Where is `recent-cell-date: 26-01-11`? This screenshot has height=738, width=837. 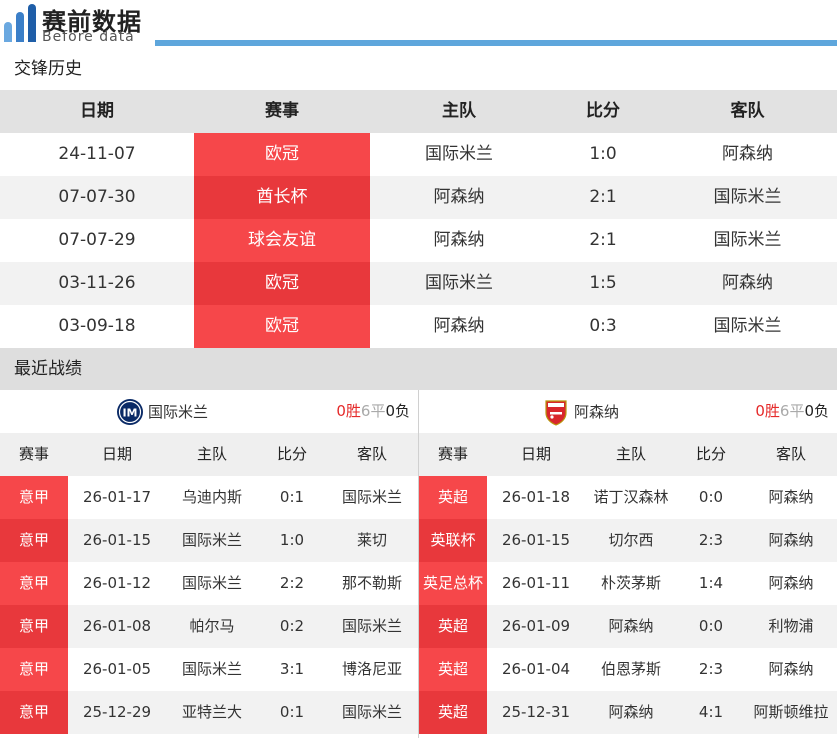
recent-cell-date: 26-01-11 is located at coordinates (536, 583).